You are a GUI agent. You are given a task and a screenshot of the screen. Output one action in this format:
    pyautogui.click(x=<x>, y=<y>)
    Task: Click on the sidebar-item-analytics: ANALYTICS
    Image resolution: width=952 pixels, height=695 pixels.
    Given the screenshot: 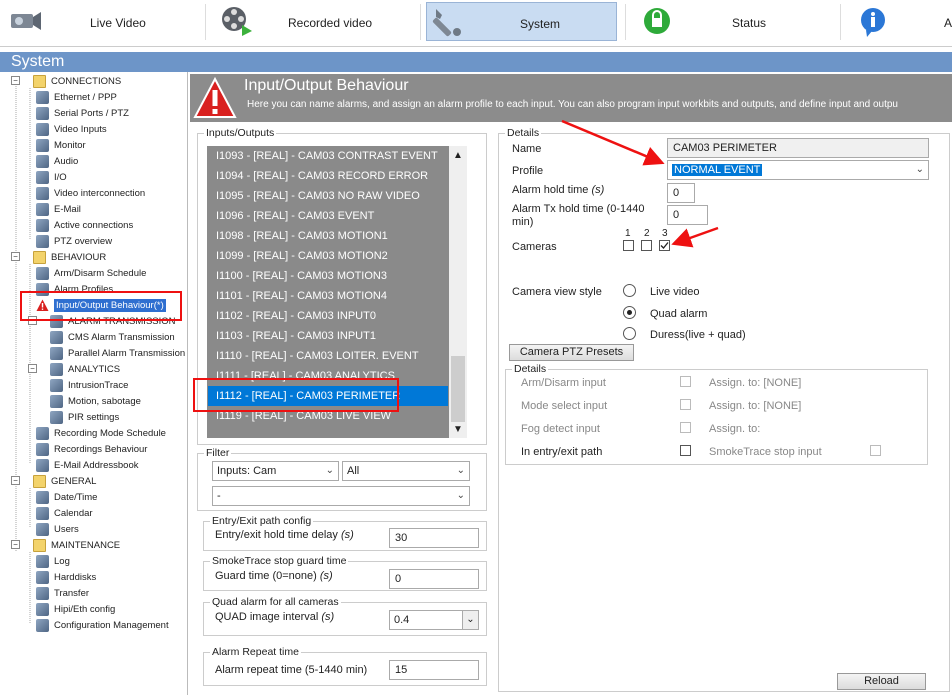 What is the action you would take?
    pyautogui.click(x=85, y=369)
    